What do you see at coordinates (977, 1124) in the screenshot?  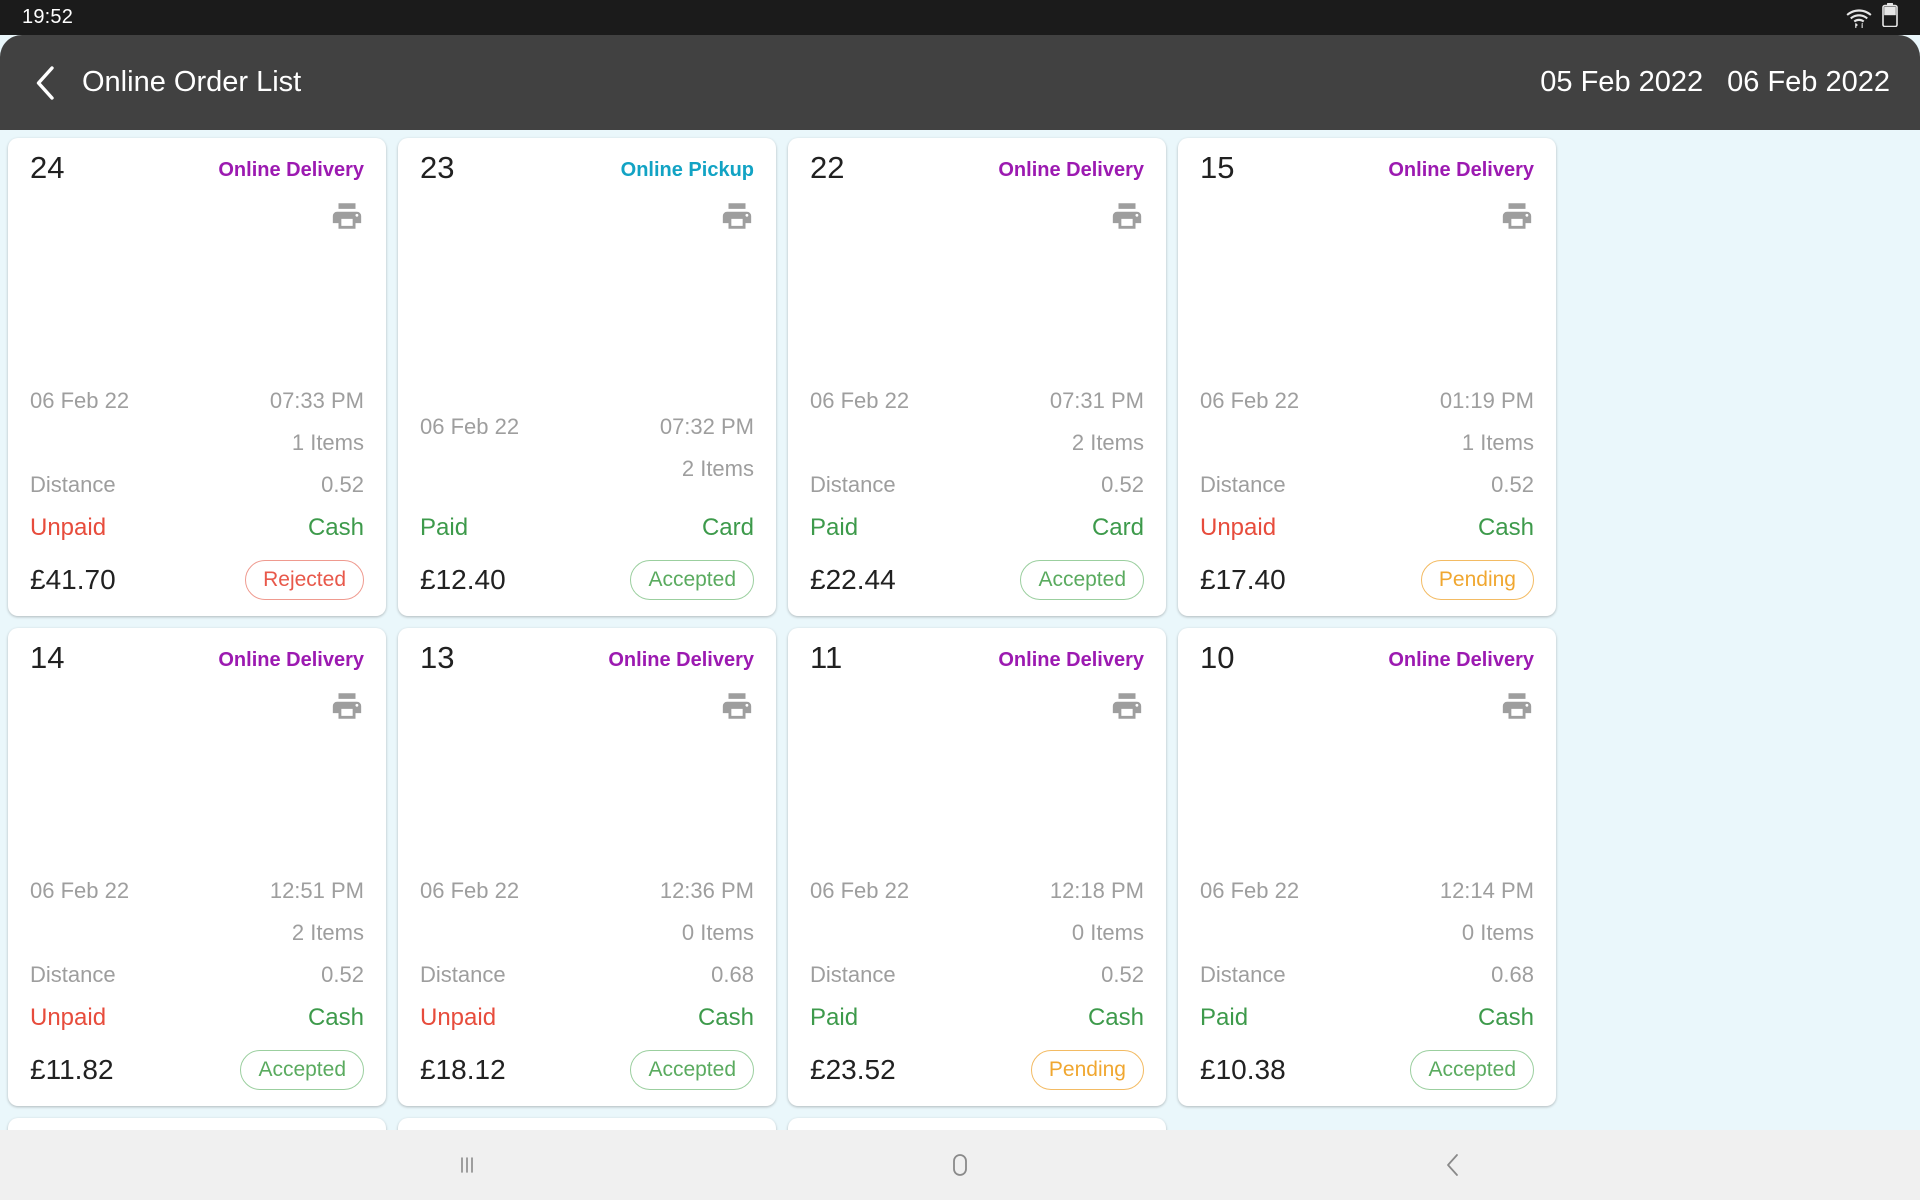 I see `order-card-partial` at bounding box center [977, 1124].